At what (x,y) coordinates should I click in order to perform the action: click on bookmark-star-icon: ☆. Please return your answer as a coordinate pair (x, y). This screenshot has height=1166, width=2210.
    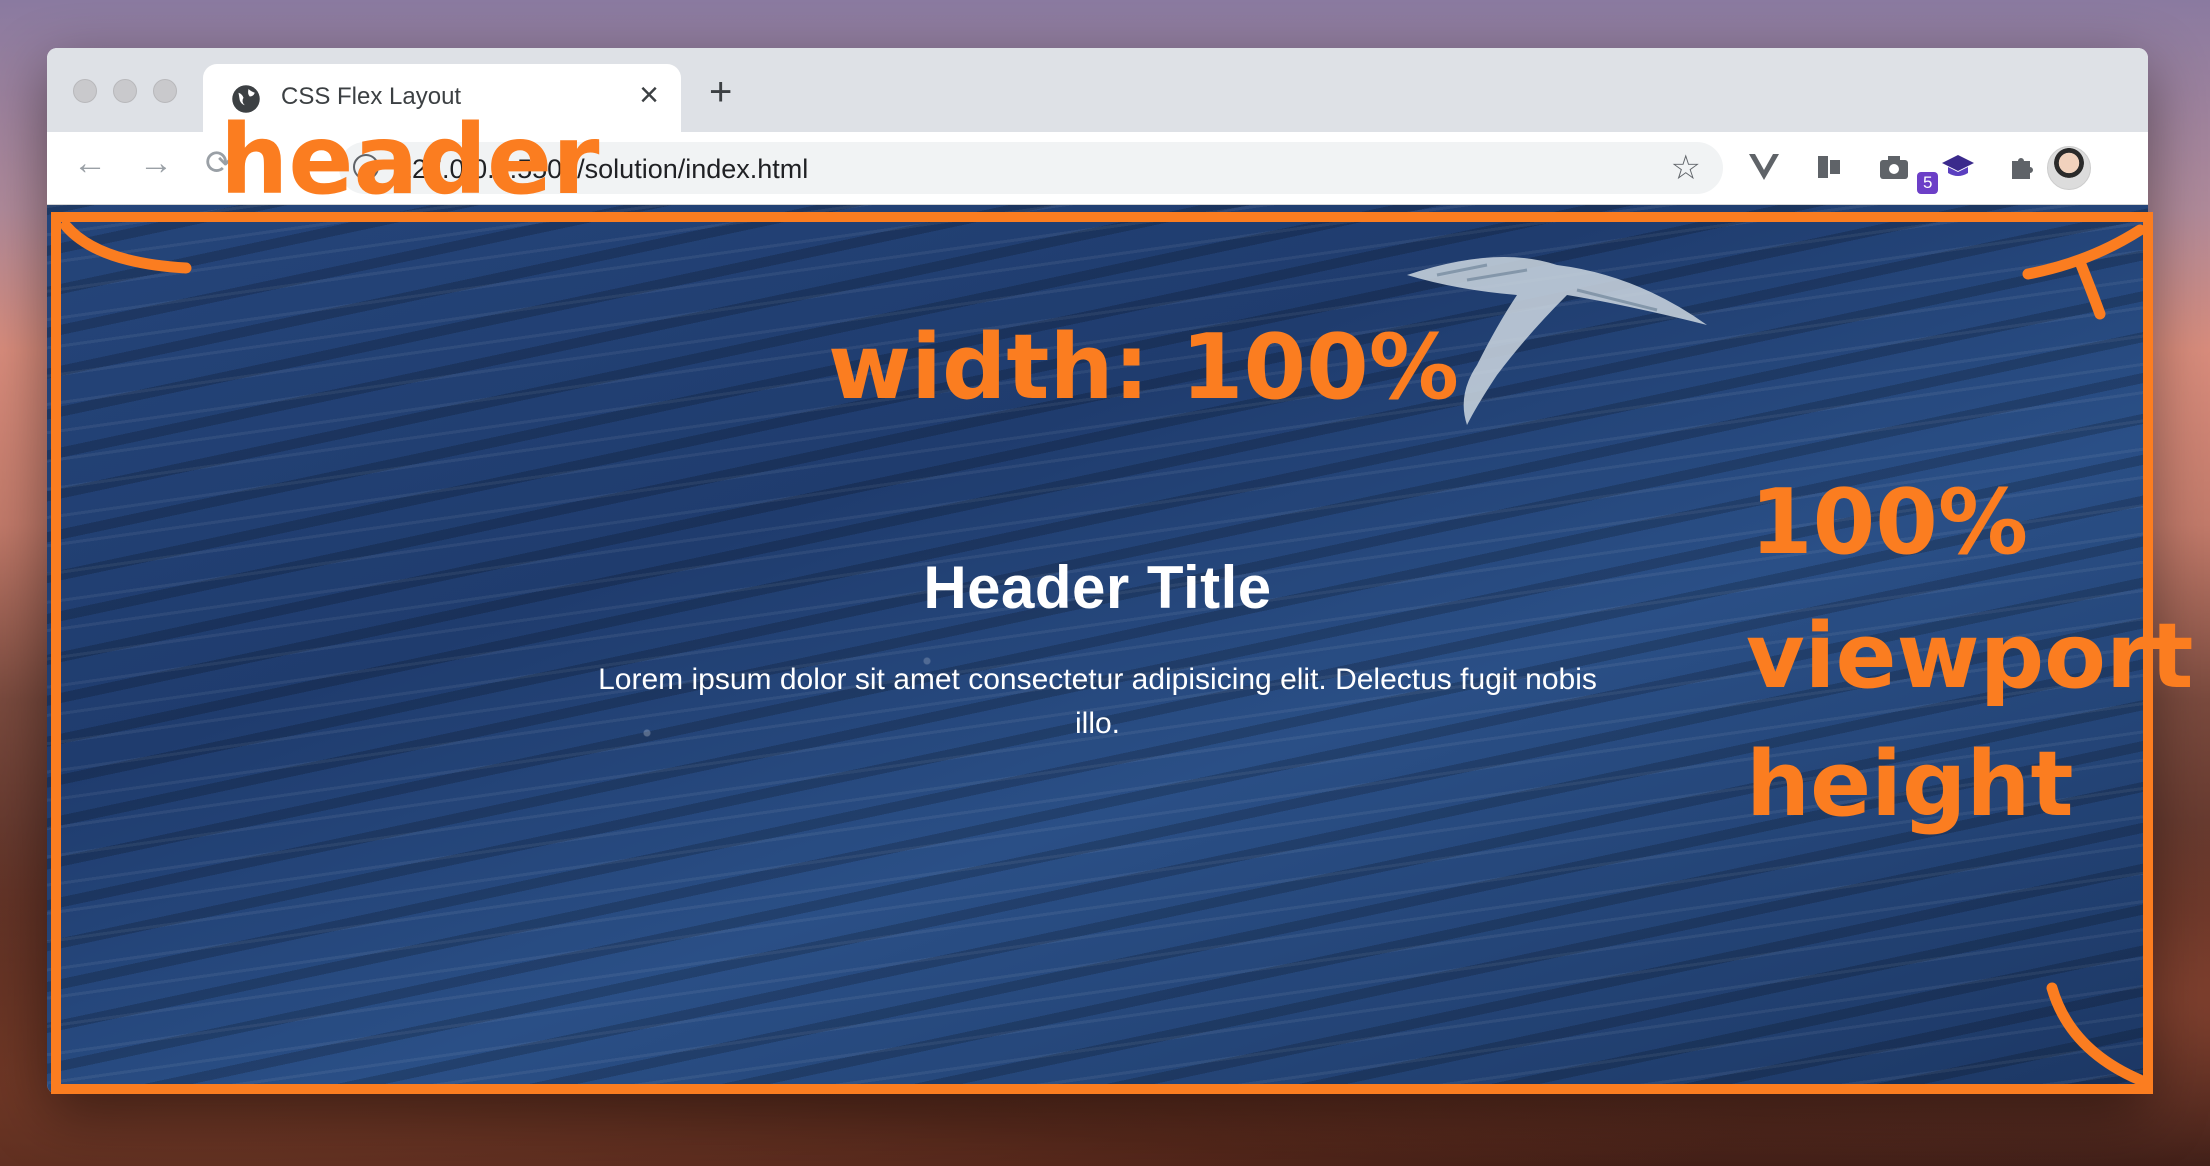
    Looking at the image, I should click on (1686, 168).